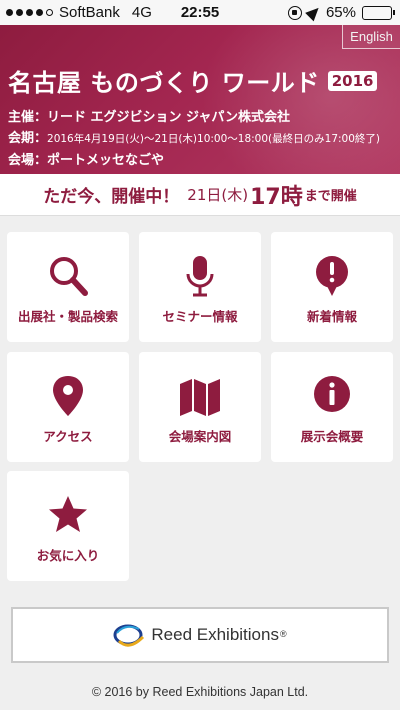  I want to click on status-bar: SoftBank 4G 22:55 65%, so click(200, 12).